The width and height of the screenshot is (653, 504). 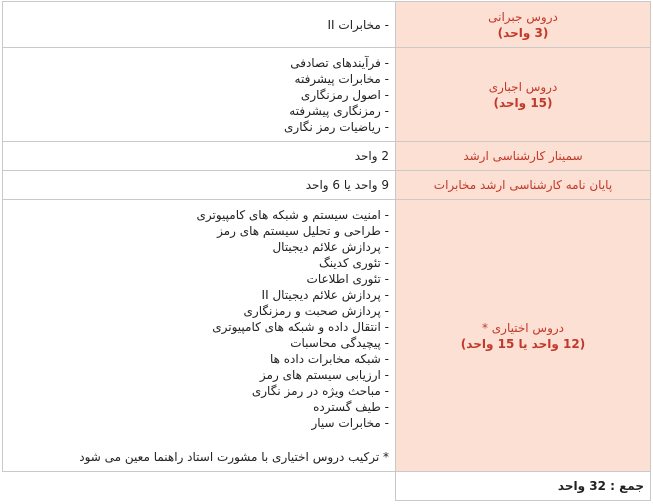 What do you see at coordinates (199, 279) in the screenshot?
I see `list-item: تئوری اطلاعات` at bounding box center [199, 279].